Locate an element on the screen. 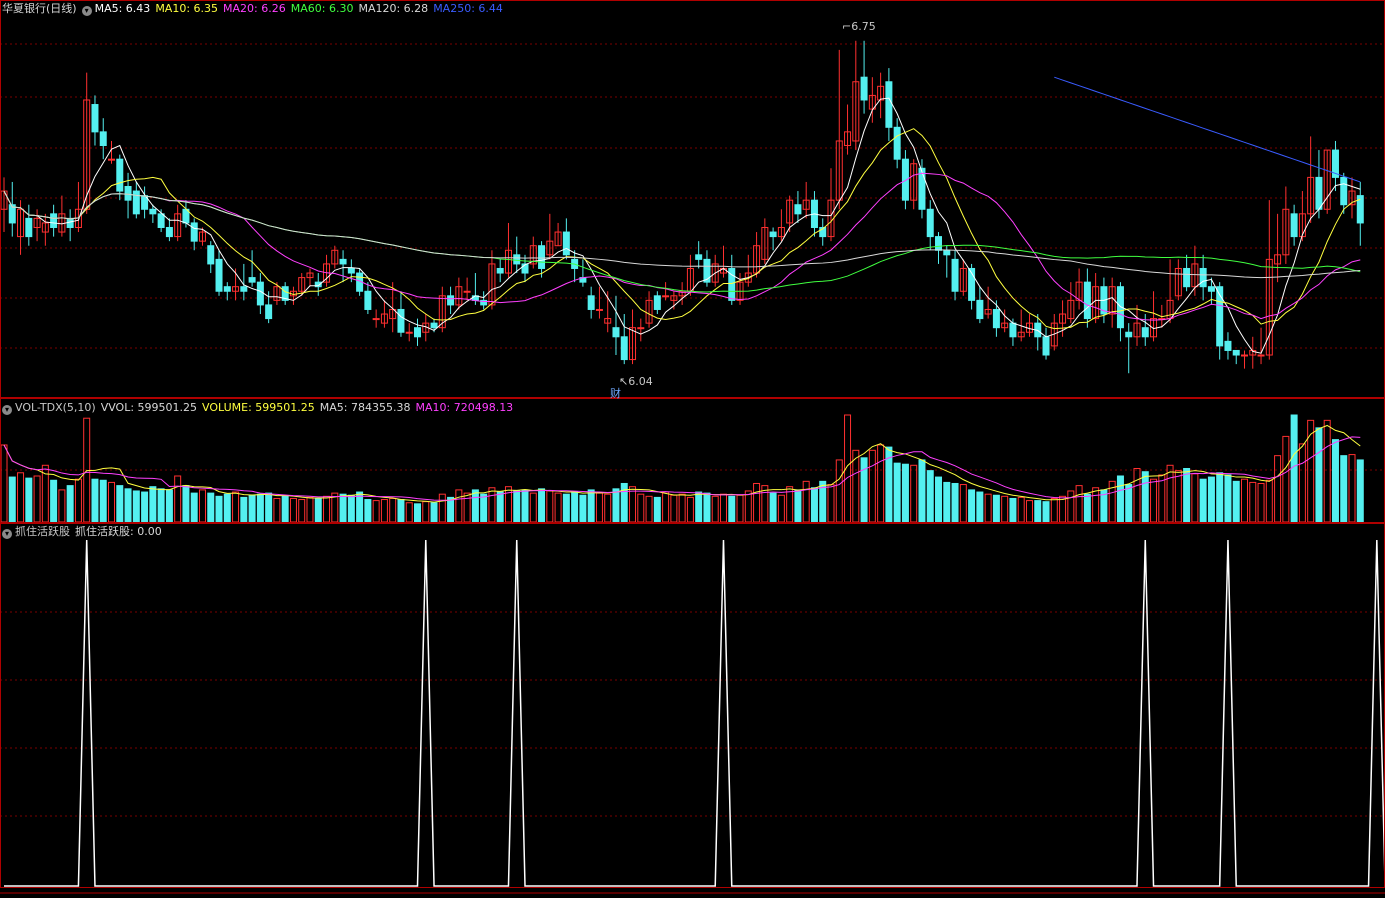 Image resolution: width=1385 pixels, height=898 pixels. ma-legend-item-4: MA120: 6.28 is located at coordinates (393, 8).